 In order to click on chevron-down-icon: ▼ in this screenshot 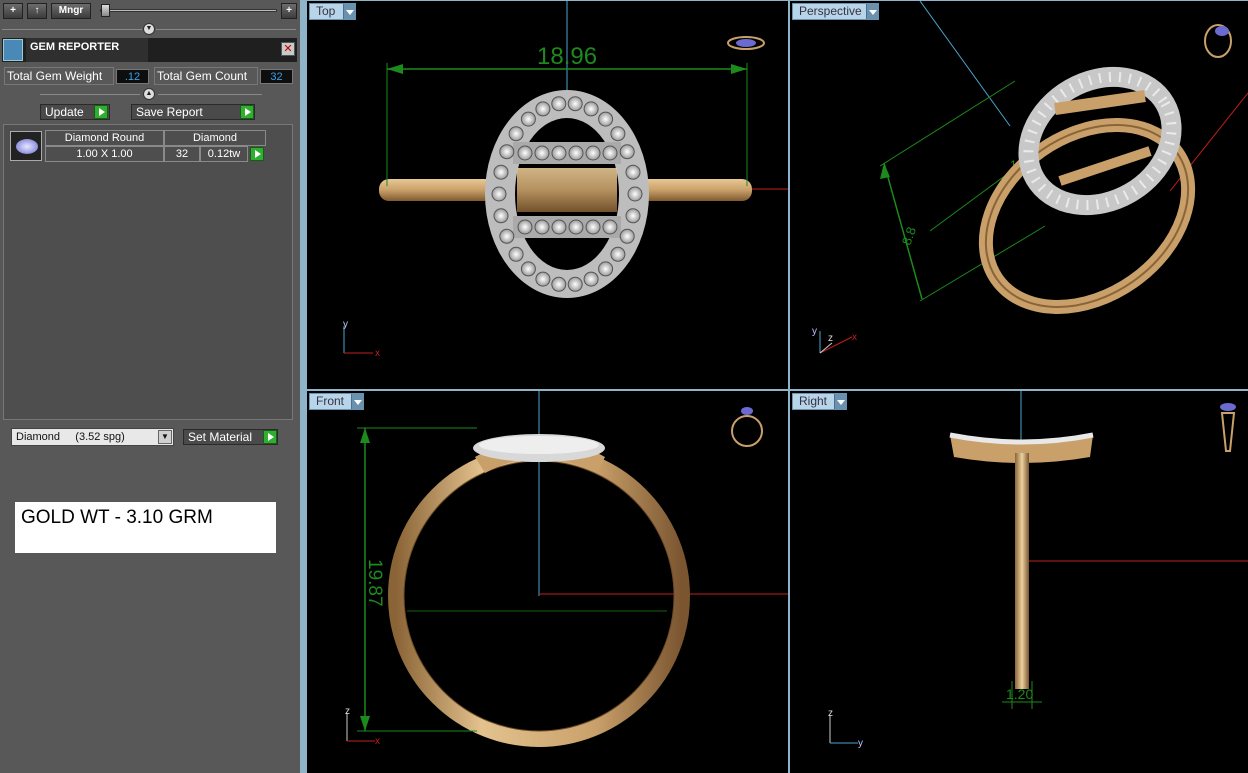, I will do `click(165, 437)`.